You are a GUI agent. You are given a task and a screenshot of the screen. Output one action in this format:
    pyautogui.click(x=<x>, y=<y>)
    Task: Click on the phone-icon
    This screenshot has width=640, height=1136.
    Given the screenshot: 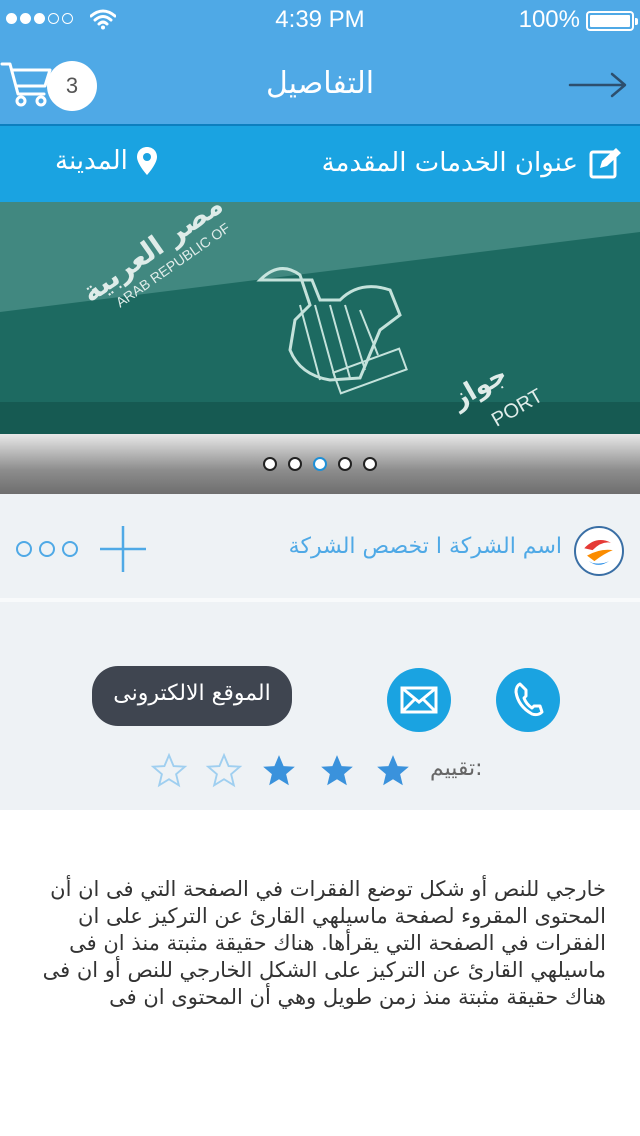 What is the action you would take?
    pyautogui.click(x=529, y=699)
    